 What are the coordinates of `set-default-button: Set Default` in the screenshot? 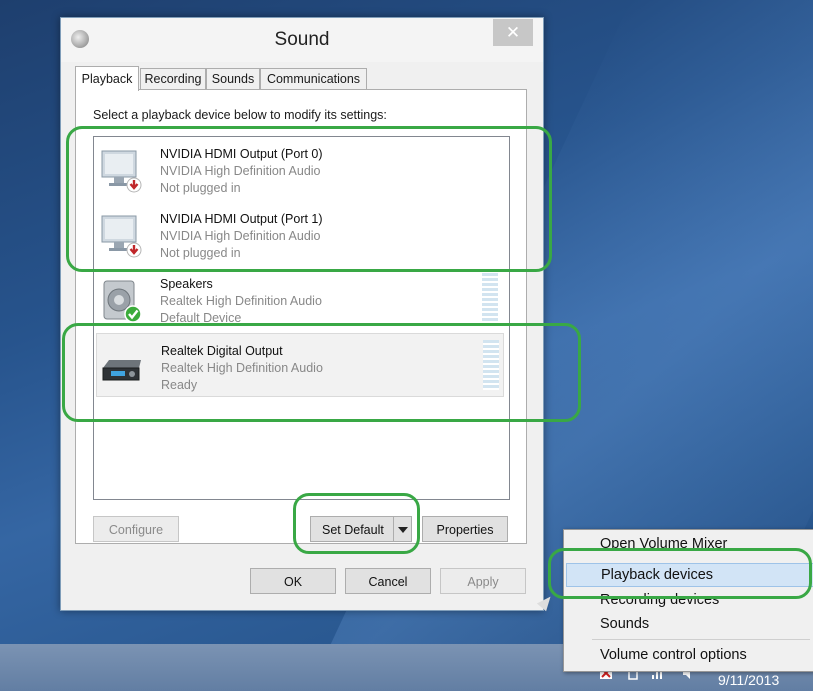 It's located at (361, 529).